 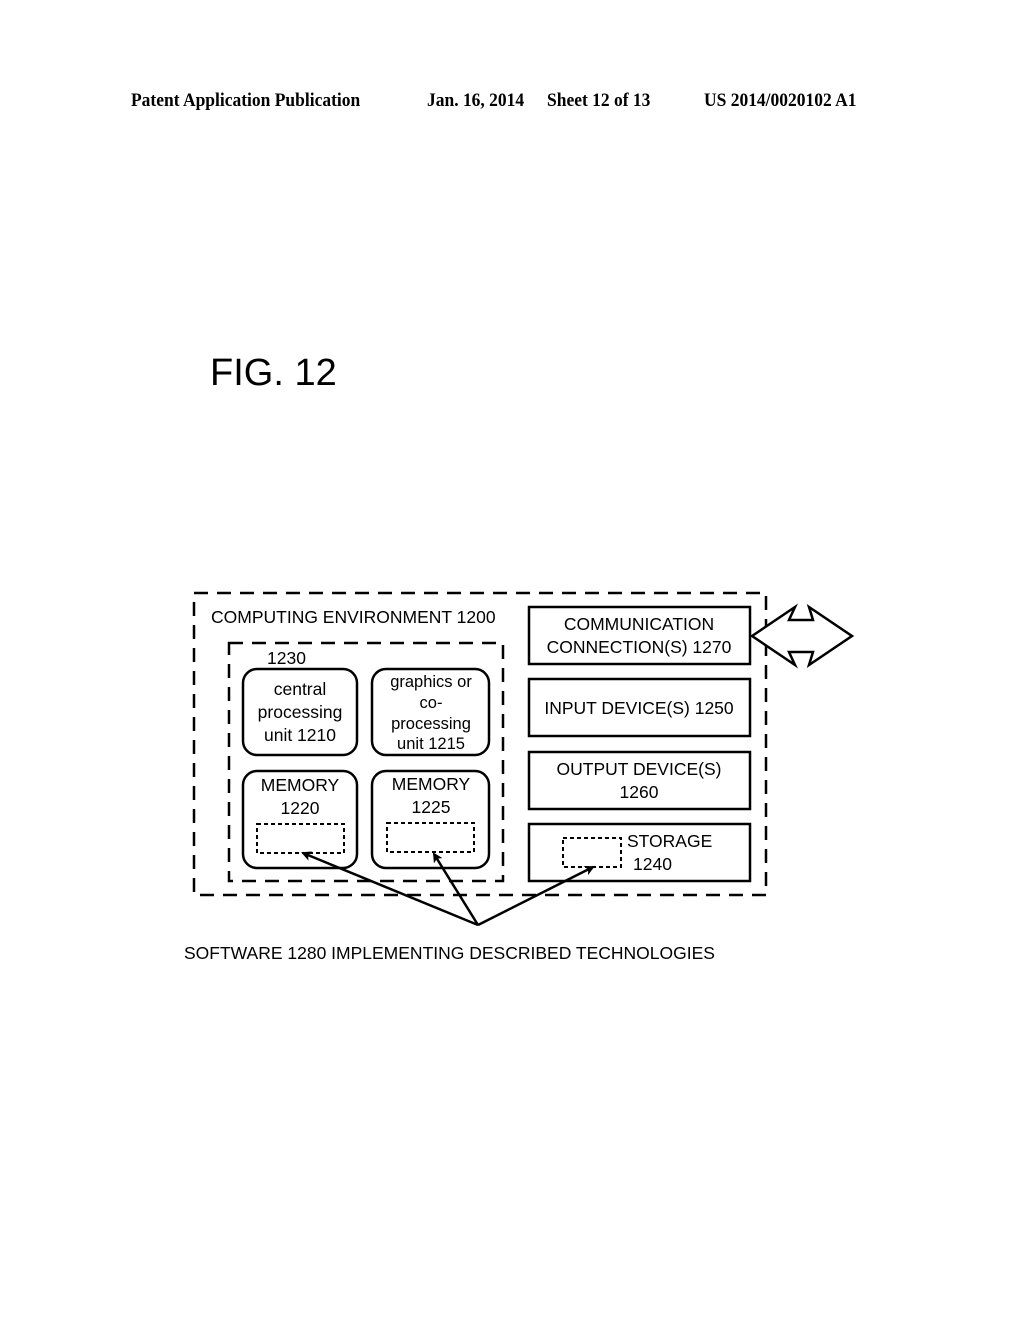 What do you see at coordinates (300, 819) in the screenshot?
I see `memory-1220-box: MEMORY 1220` at bounding box center [300, 819].